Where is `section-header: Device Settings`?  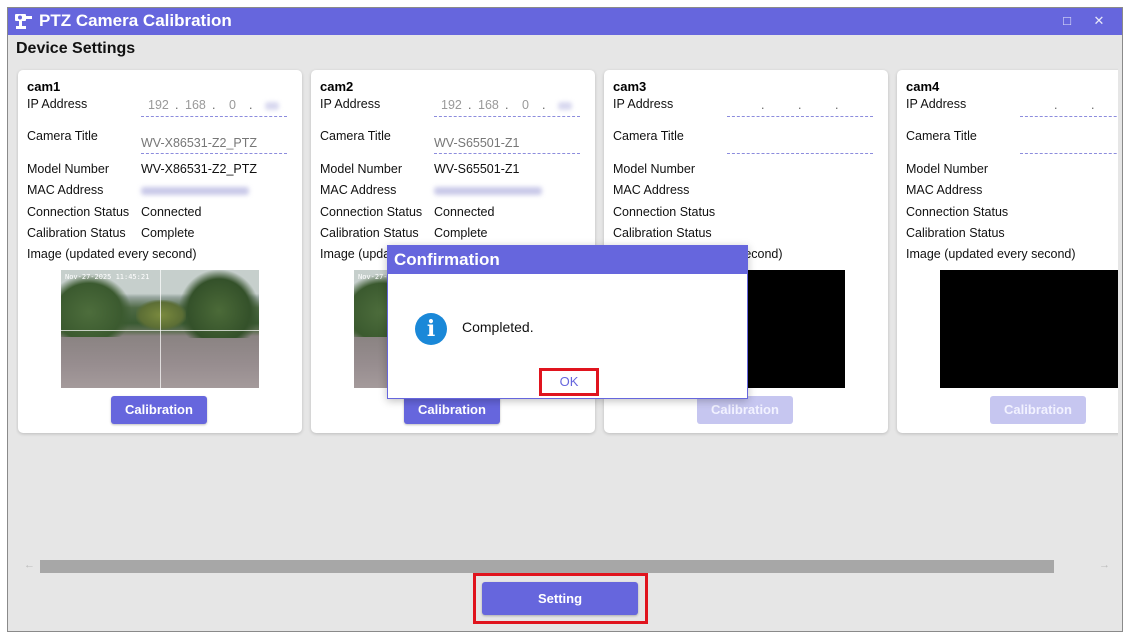
section-header: Device Settings is located at coordinates (76, 48).